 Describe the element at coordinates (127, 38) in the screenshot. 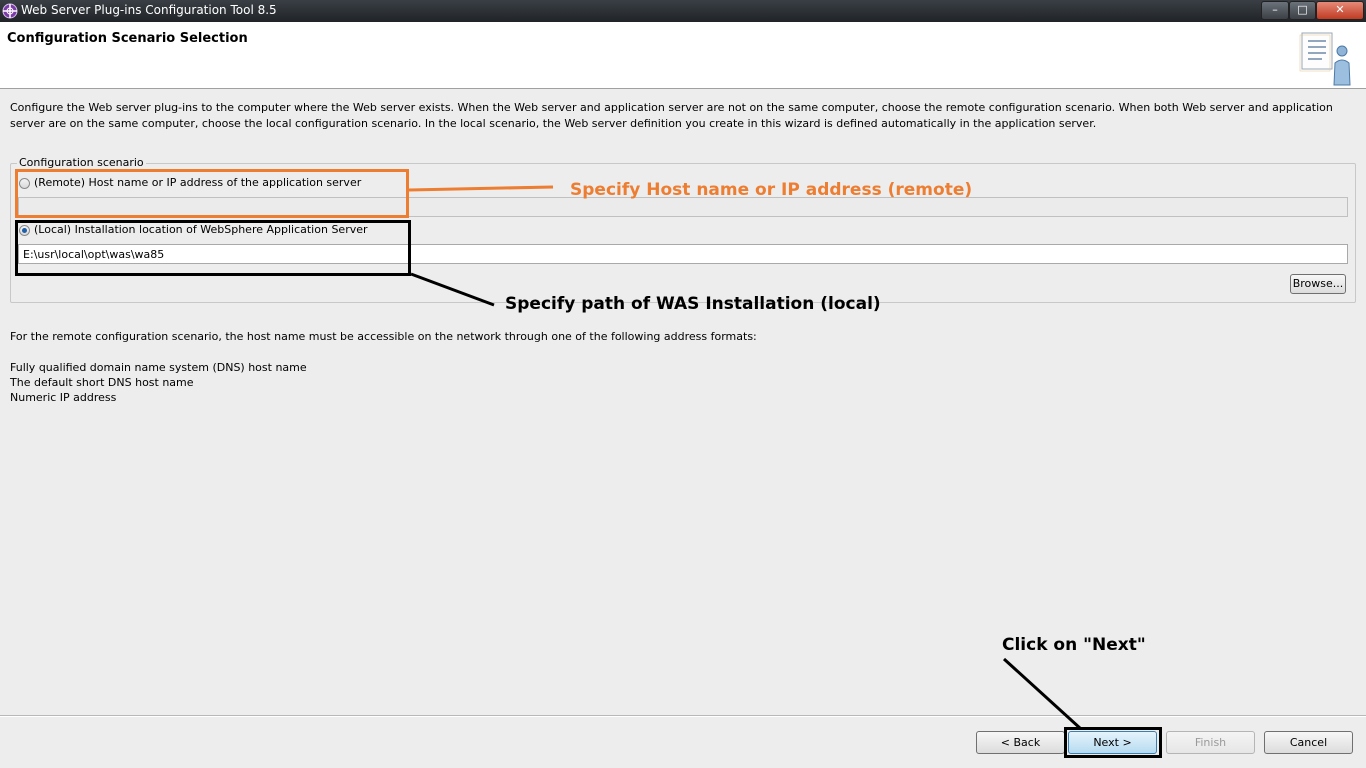

I see `page-title: Configuration Scenario Selection` at that location.